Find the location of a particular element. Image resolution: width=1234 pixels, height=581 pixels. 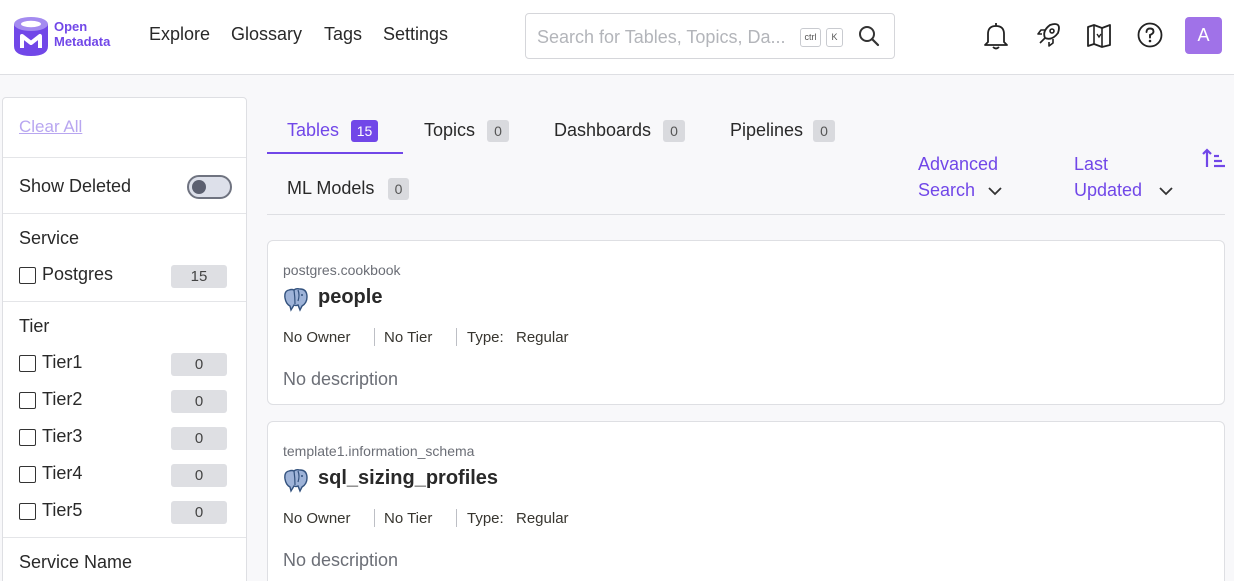

openmetadata-logo: Open Metadata is located at coordinates (70, 36).